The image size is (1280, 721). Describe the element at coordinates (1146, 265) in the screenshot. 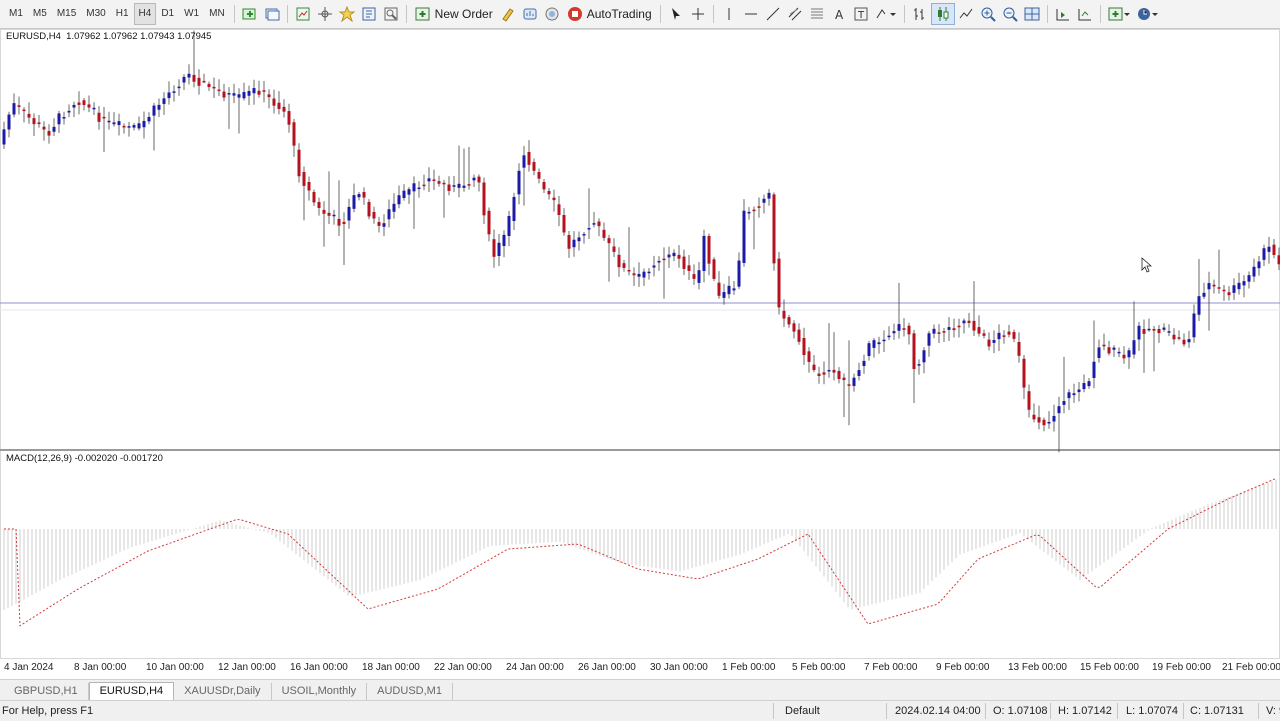

I see `mouse-cursor-icon` at that location.